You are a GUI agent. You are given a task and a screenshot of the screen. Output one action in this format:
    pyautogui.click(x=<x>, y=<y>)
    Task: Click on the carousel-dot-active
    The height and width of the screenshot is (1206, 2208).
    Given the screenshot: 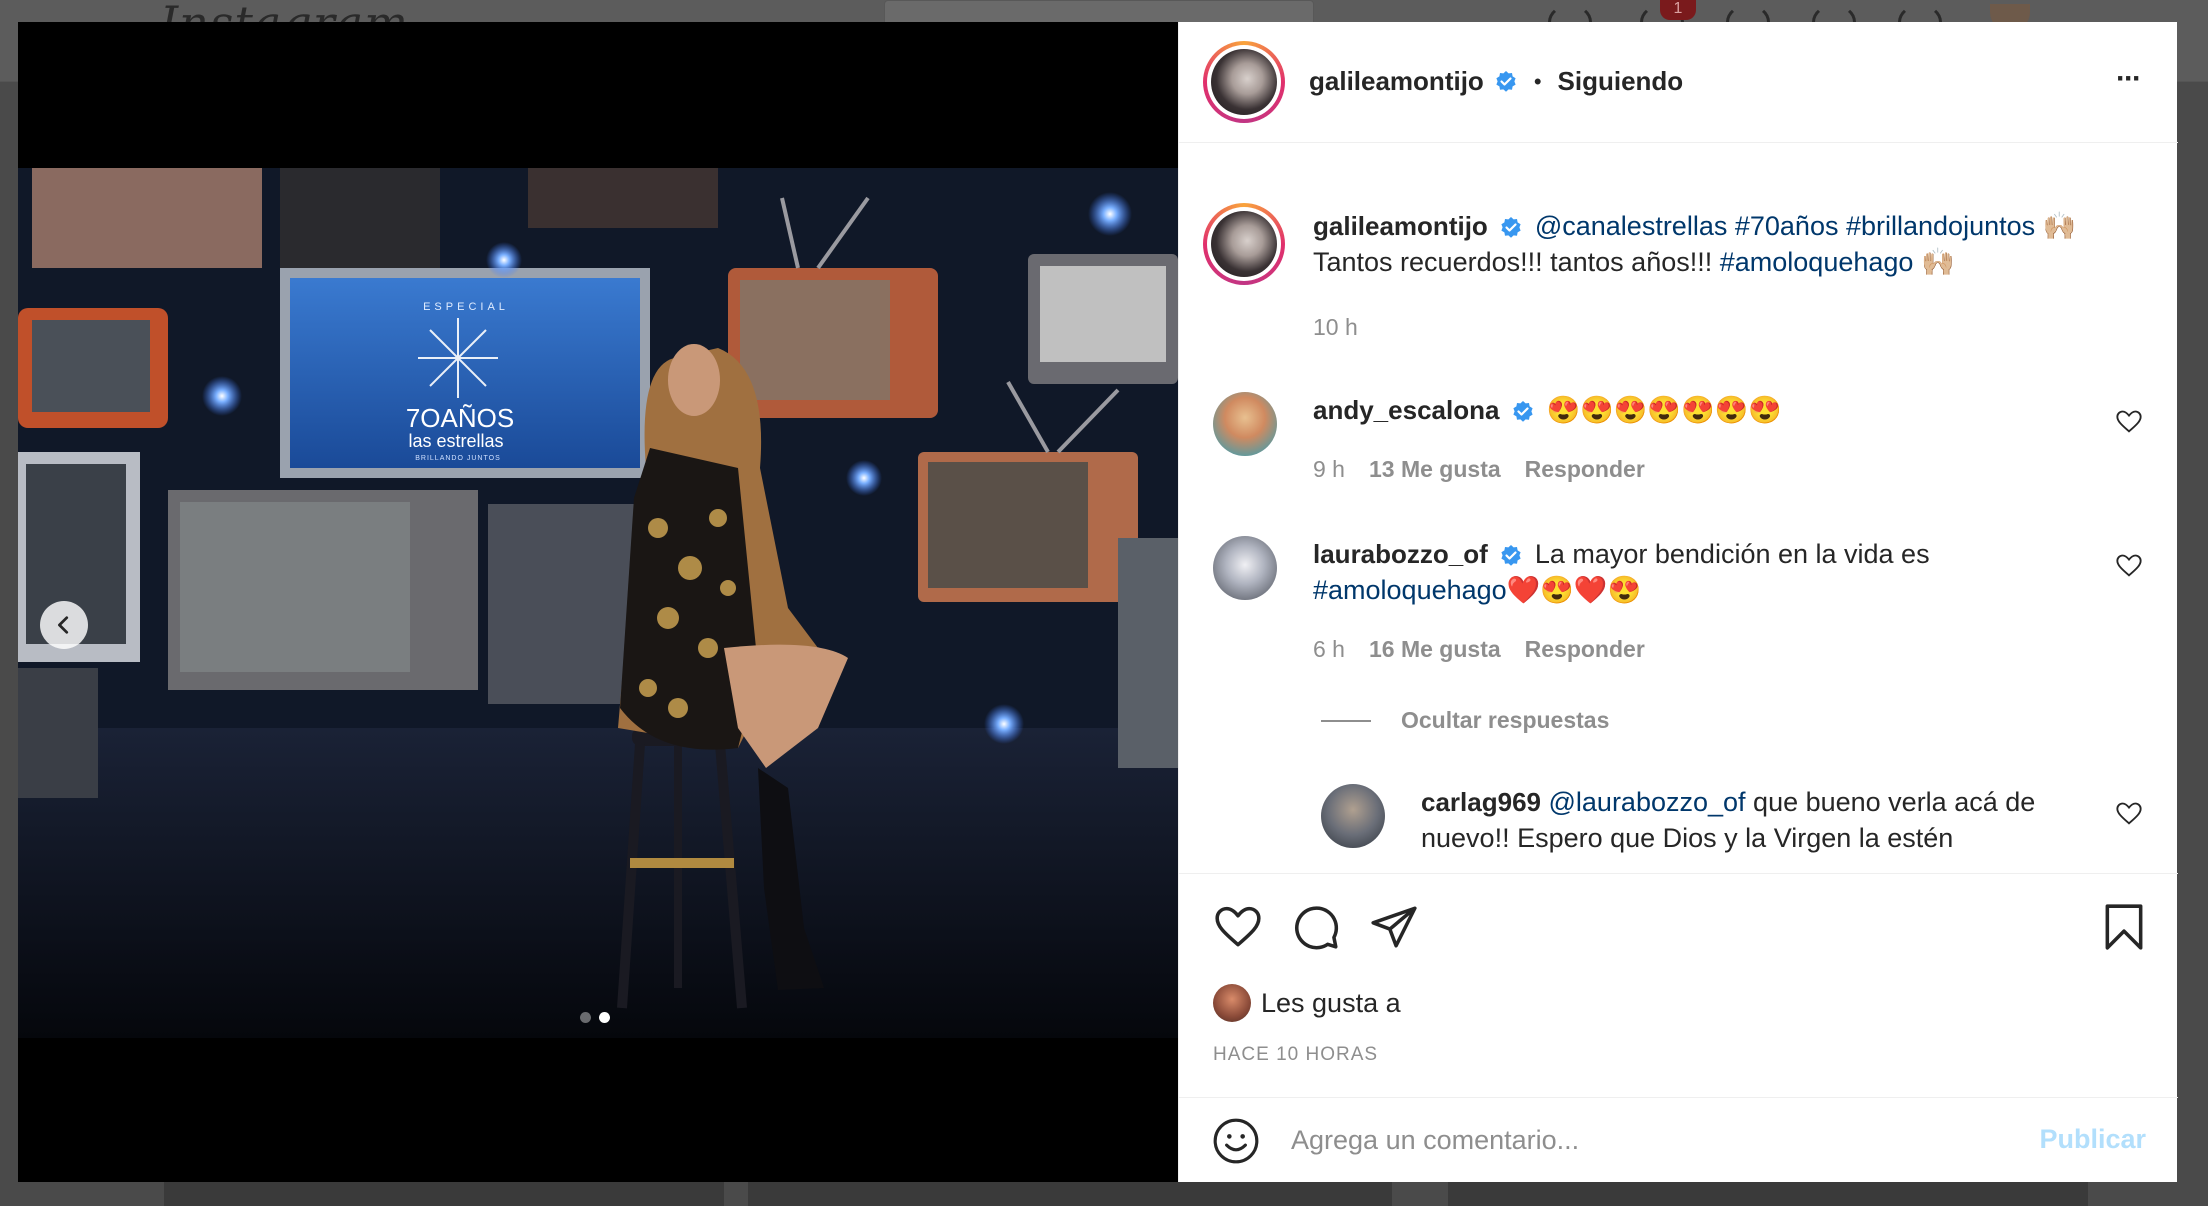 What is the action you would take?
    pyautogui.click(x=604, y=1017)
    